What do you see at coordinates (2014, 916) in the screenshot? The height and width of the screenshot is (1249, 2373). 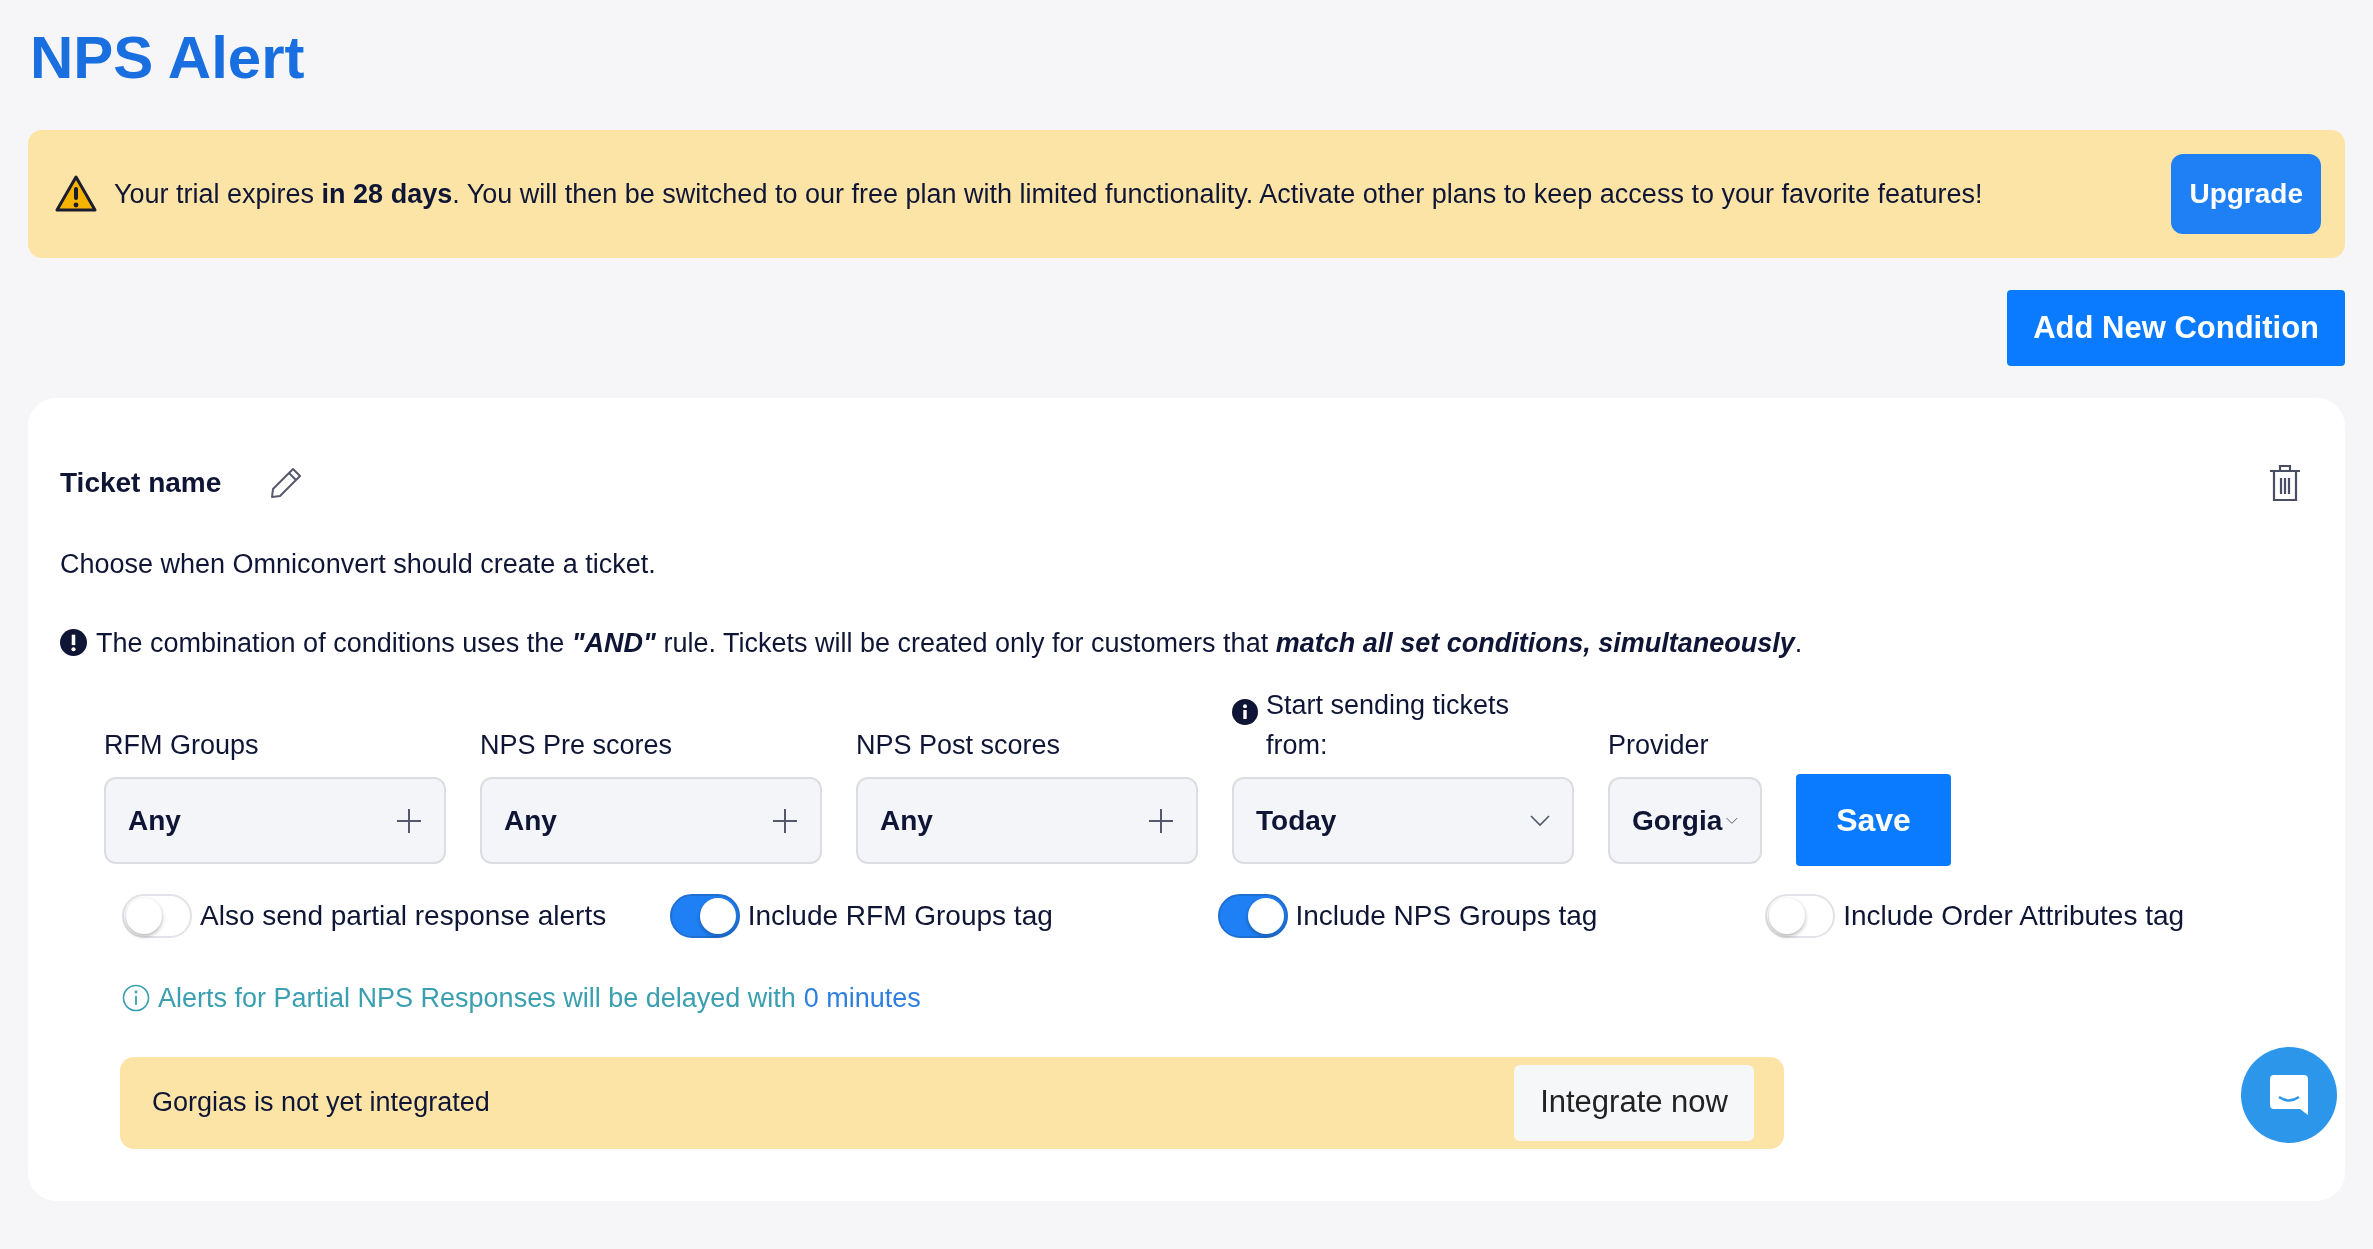 I see `toggle-label: Include Order Attributes tag` at bounding box center [2014, 916].